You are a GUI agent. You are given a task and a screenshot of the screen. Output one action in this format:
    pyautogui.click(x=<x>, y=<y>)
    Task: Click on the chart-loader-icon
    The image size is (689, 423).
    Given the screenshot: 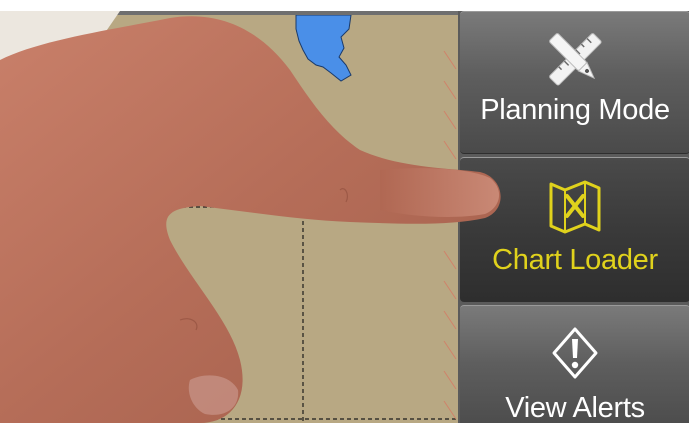 What is the action you would take?
    pyautogui.click(x=575, y=207)
    